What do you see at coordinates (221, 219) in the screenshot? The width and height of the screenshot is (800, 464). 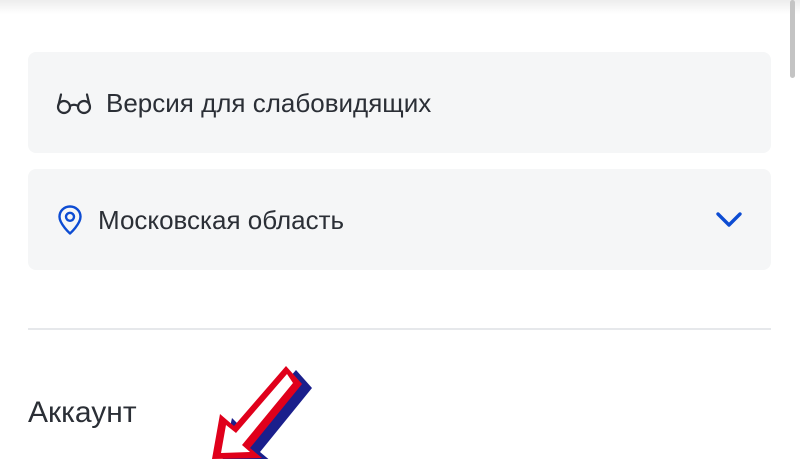 I see `region-label: Московская область` at bounding box center [221, 219].